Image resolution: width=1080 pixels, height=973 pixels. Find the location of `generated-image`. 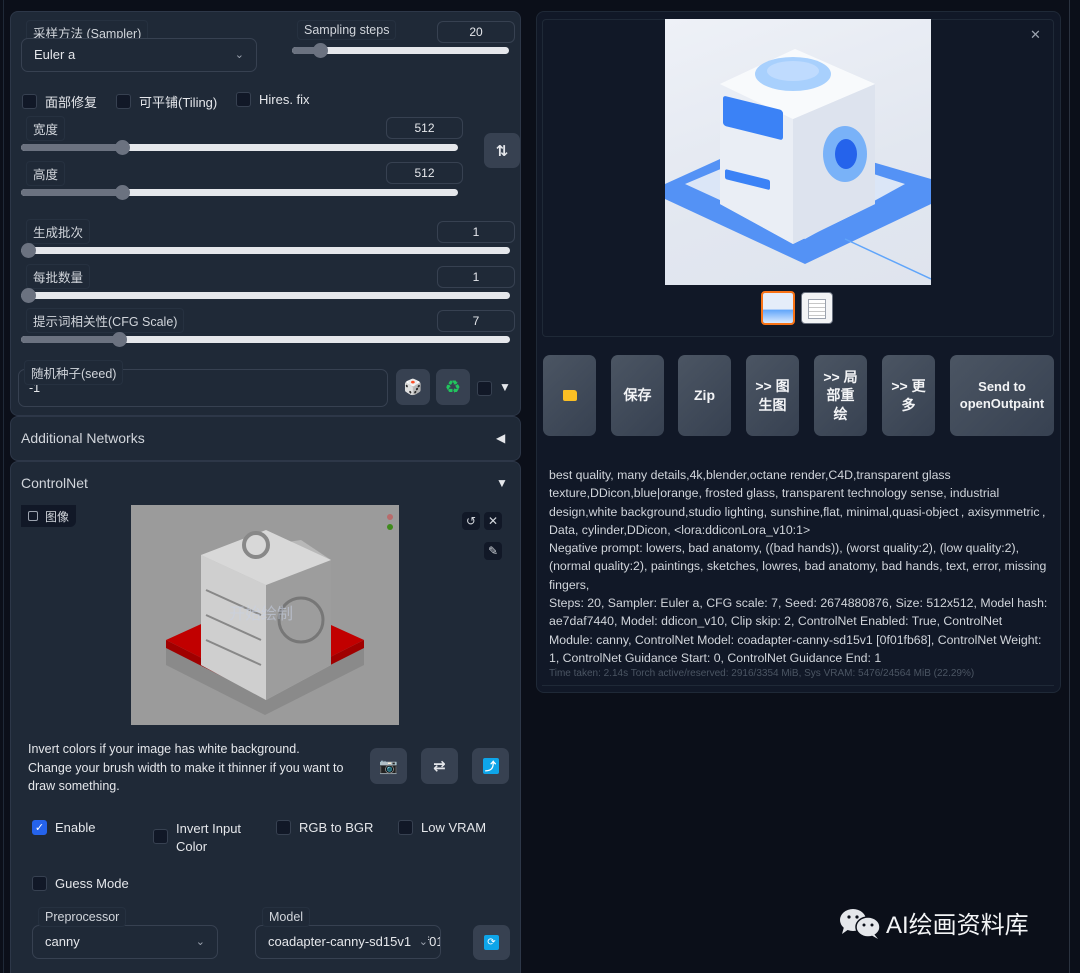

generated-image is located at coordinates (798, 152).